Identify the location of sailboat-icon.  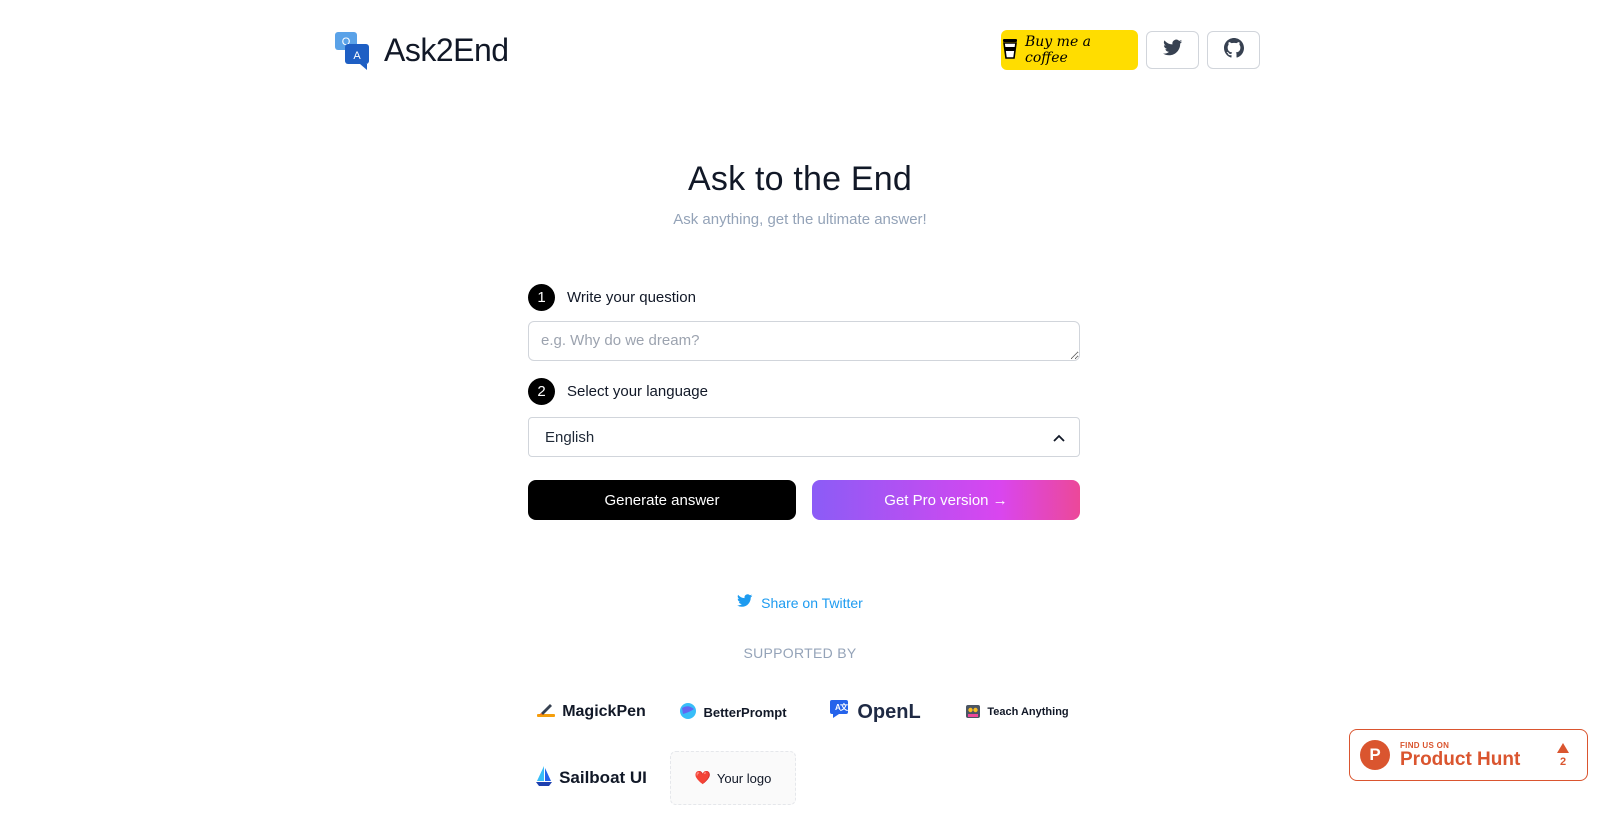
(544, 778).